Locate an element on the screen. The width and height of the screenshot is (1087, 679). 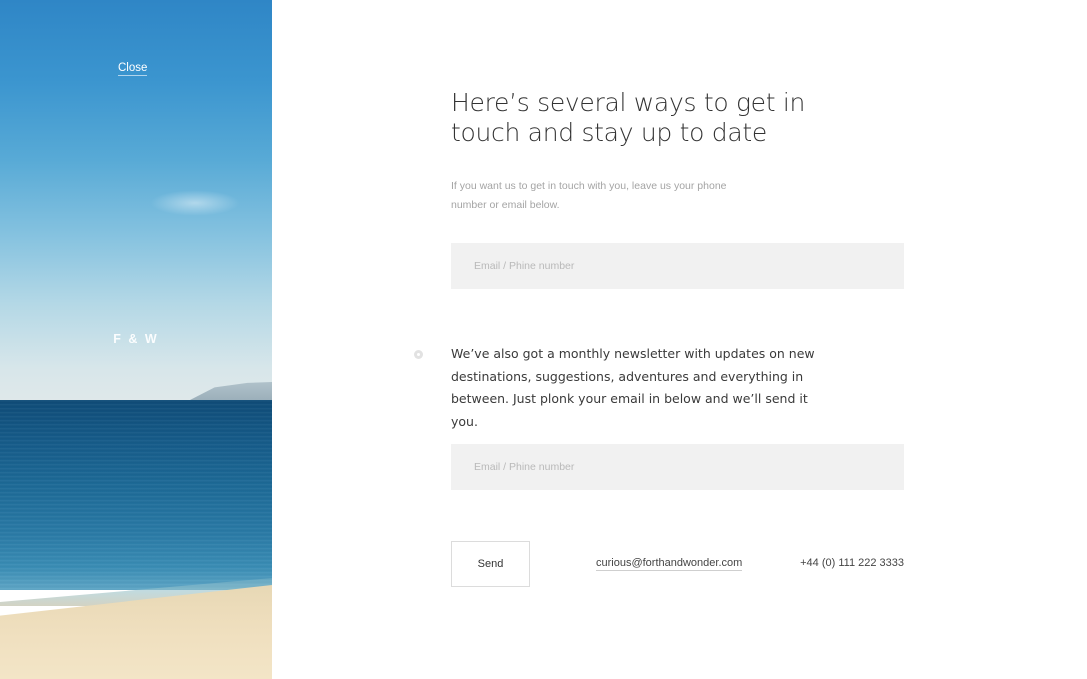
contact-email-phone-input is located at coordinates (677, 266).